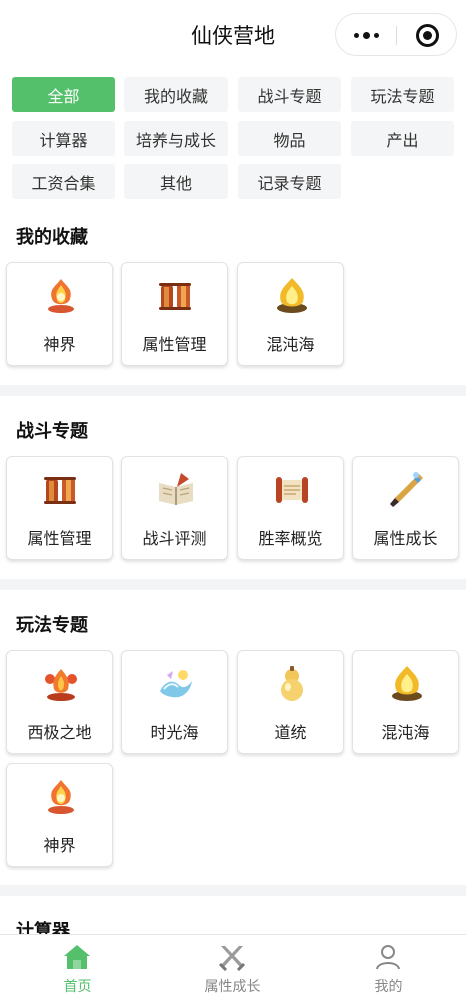 Image resolution: width=466 pixels, height=996 pixels. I want to click on bottom-tab-bar: 首页 属性成长 我的, so click(233, 965).